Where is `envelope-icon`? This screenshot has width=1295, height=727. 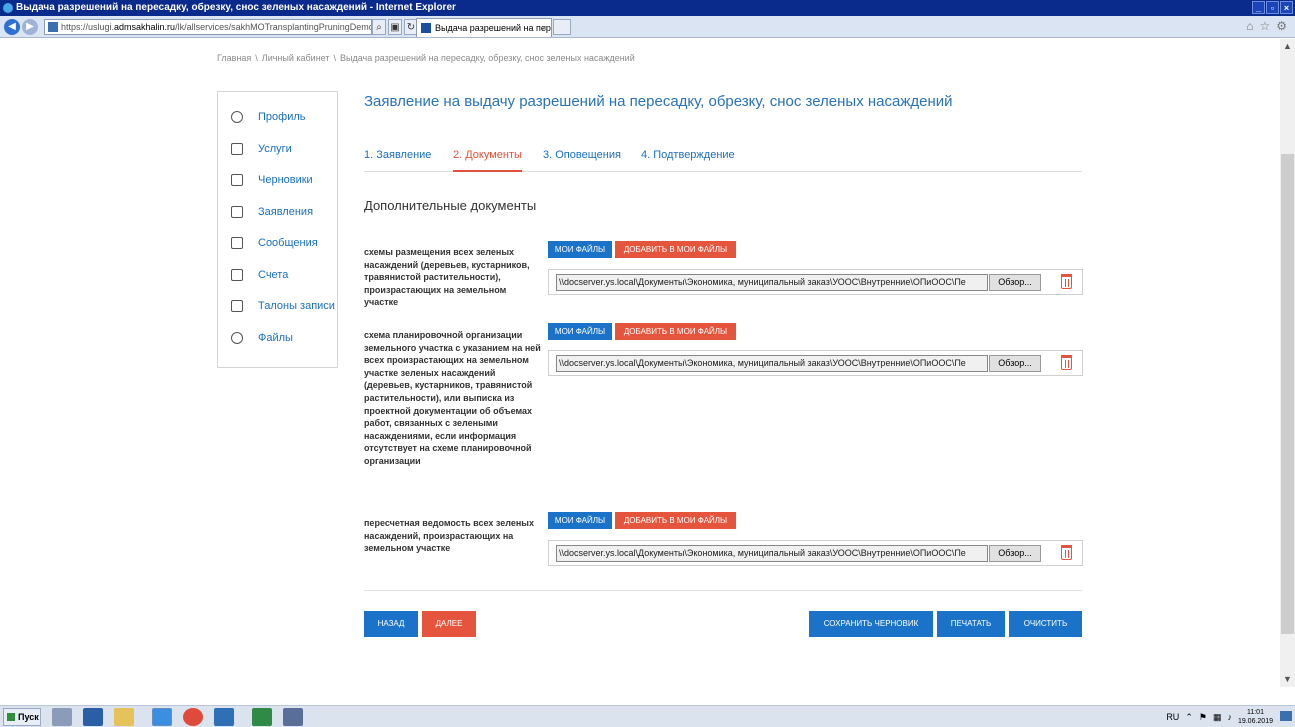 envelope-icon is located at coordinates (237, 243).